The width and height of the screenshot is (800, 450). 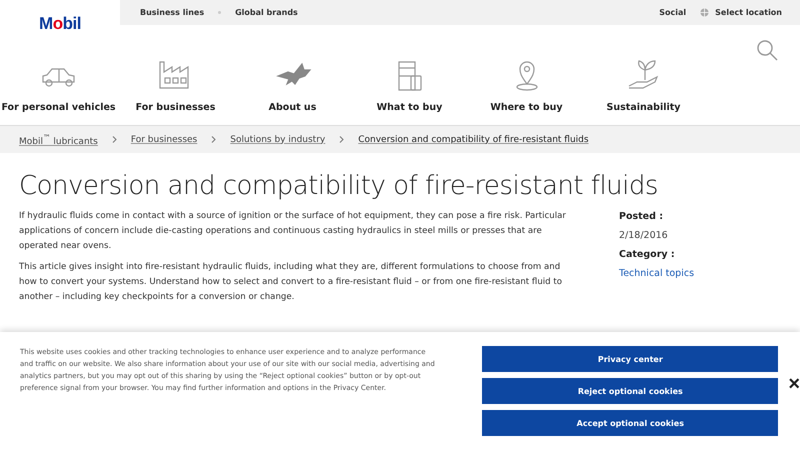 I want to click on breadcrumb-link: Conversion and compatibility of fire-resistant fluids, so click(x=473, y=139).